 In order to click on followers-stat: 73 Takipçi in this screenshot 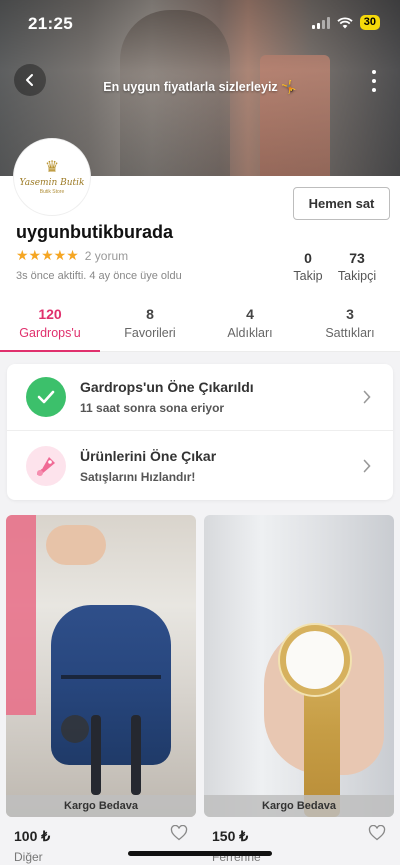, I will do `click(357, 266)`.